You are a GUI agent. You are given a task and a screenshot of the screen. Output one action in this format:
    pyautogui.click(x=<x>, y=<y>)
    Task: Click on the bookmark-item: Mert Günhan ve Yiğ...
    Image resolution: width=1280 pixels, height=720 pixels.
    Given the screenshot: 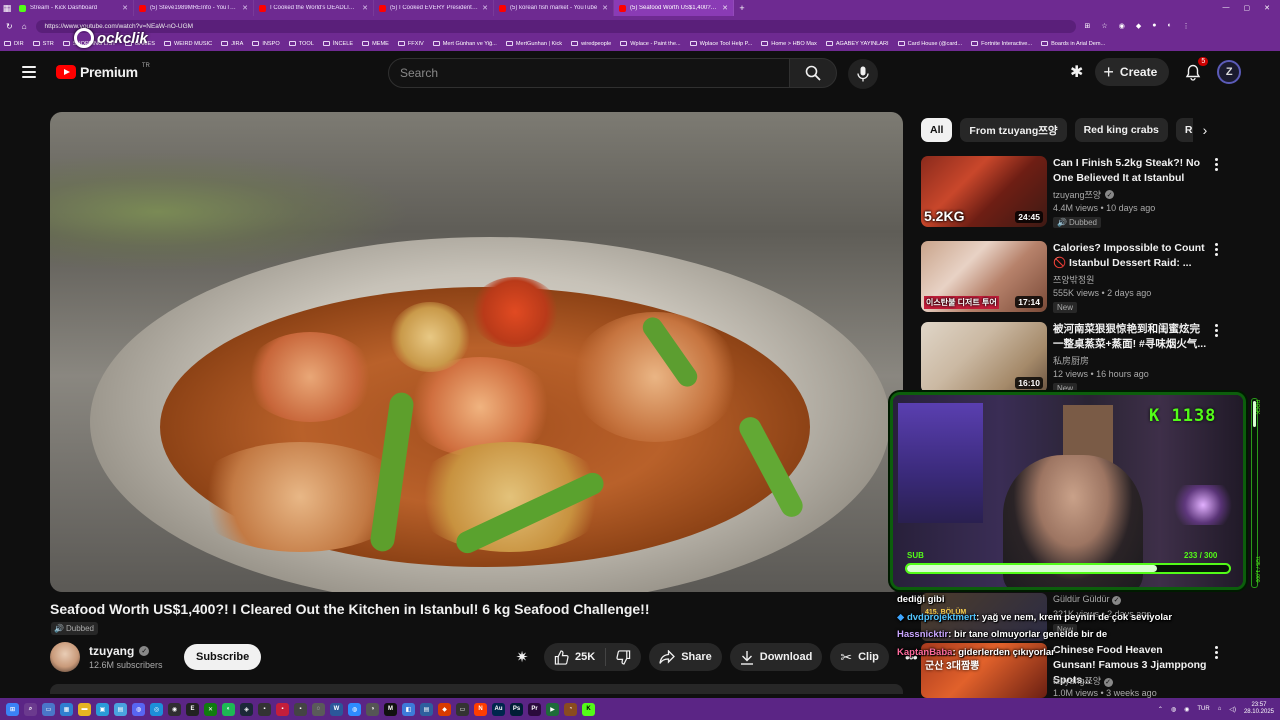 What is the action you would take?
    pyautogui.click(x=464, y=44)
    